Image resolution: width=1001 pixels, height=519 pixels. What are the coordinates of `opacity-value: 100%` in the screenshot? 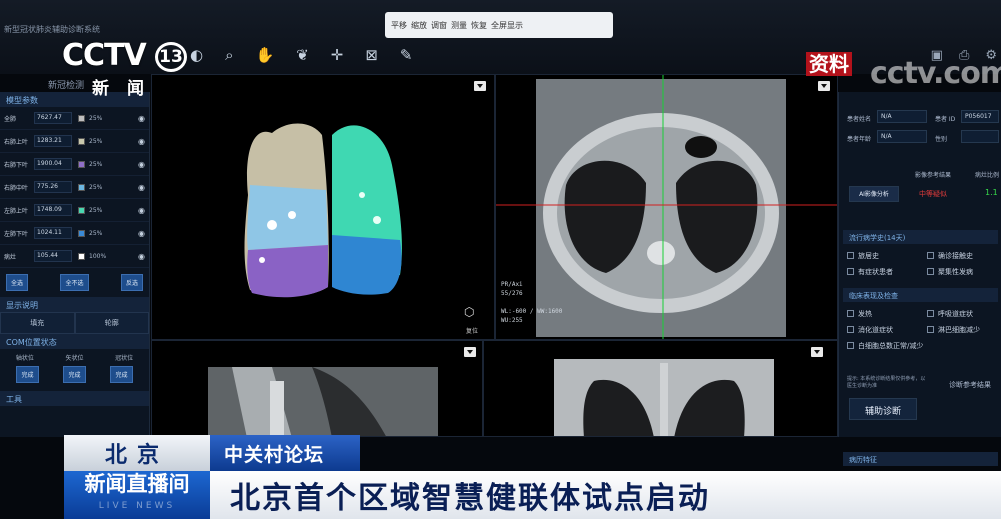 It's located at (100, 256).